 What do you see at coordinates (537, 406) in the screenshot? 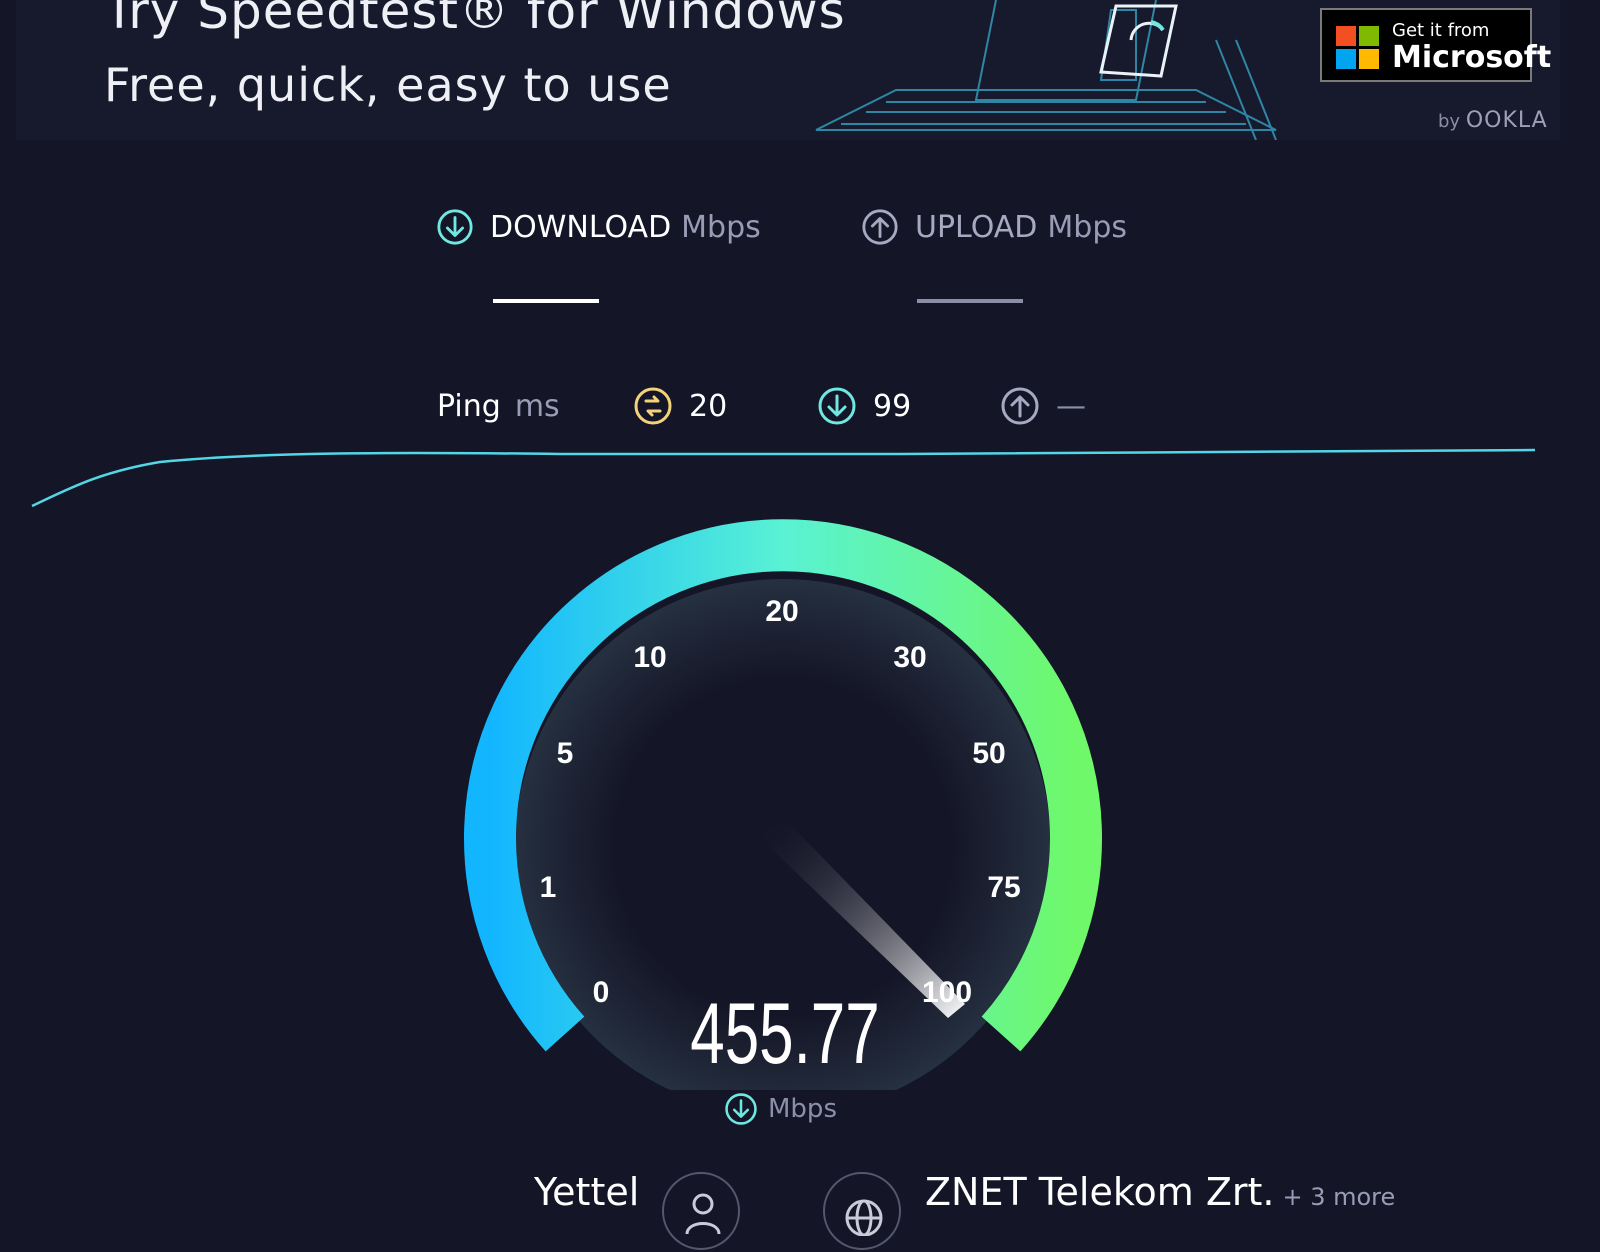
I see `ping-unit: ms` at bounding box center [537, 406].